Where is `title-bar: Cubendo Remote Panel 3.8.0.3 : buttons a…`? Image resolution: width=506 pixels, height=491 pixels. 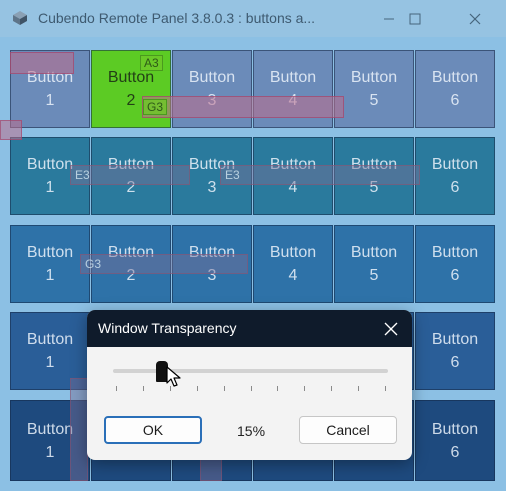
title-bar: Cubendo Remote Panel 3.8.0.3 : buttons a… is located at coordinates (253, 18).